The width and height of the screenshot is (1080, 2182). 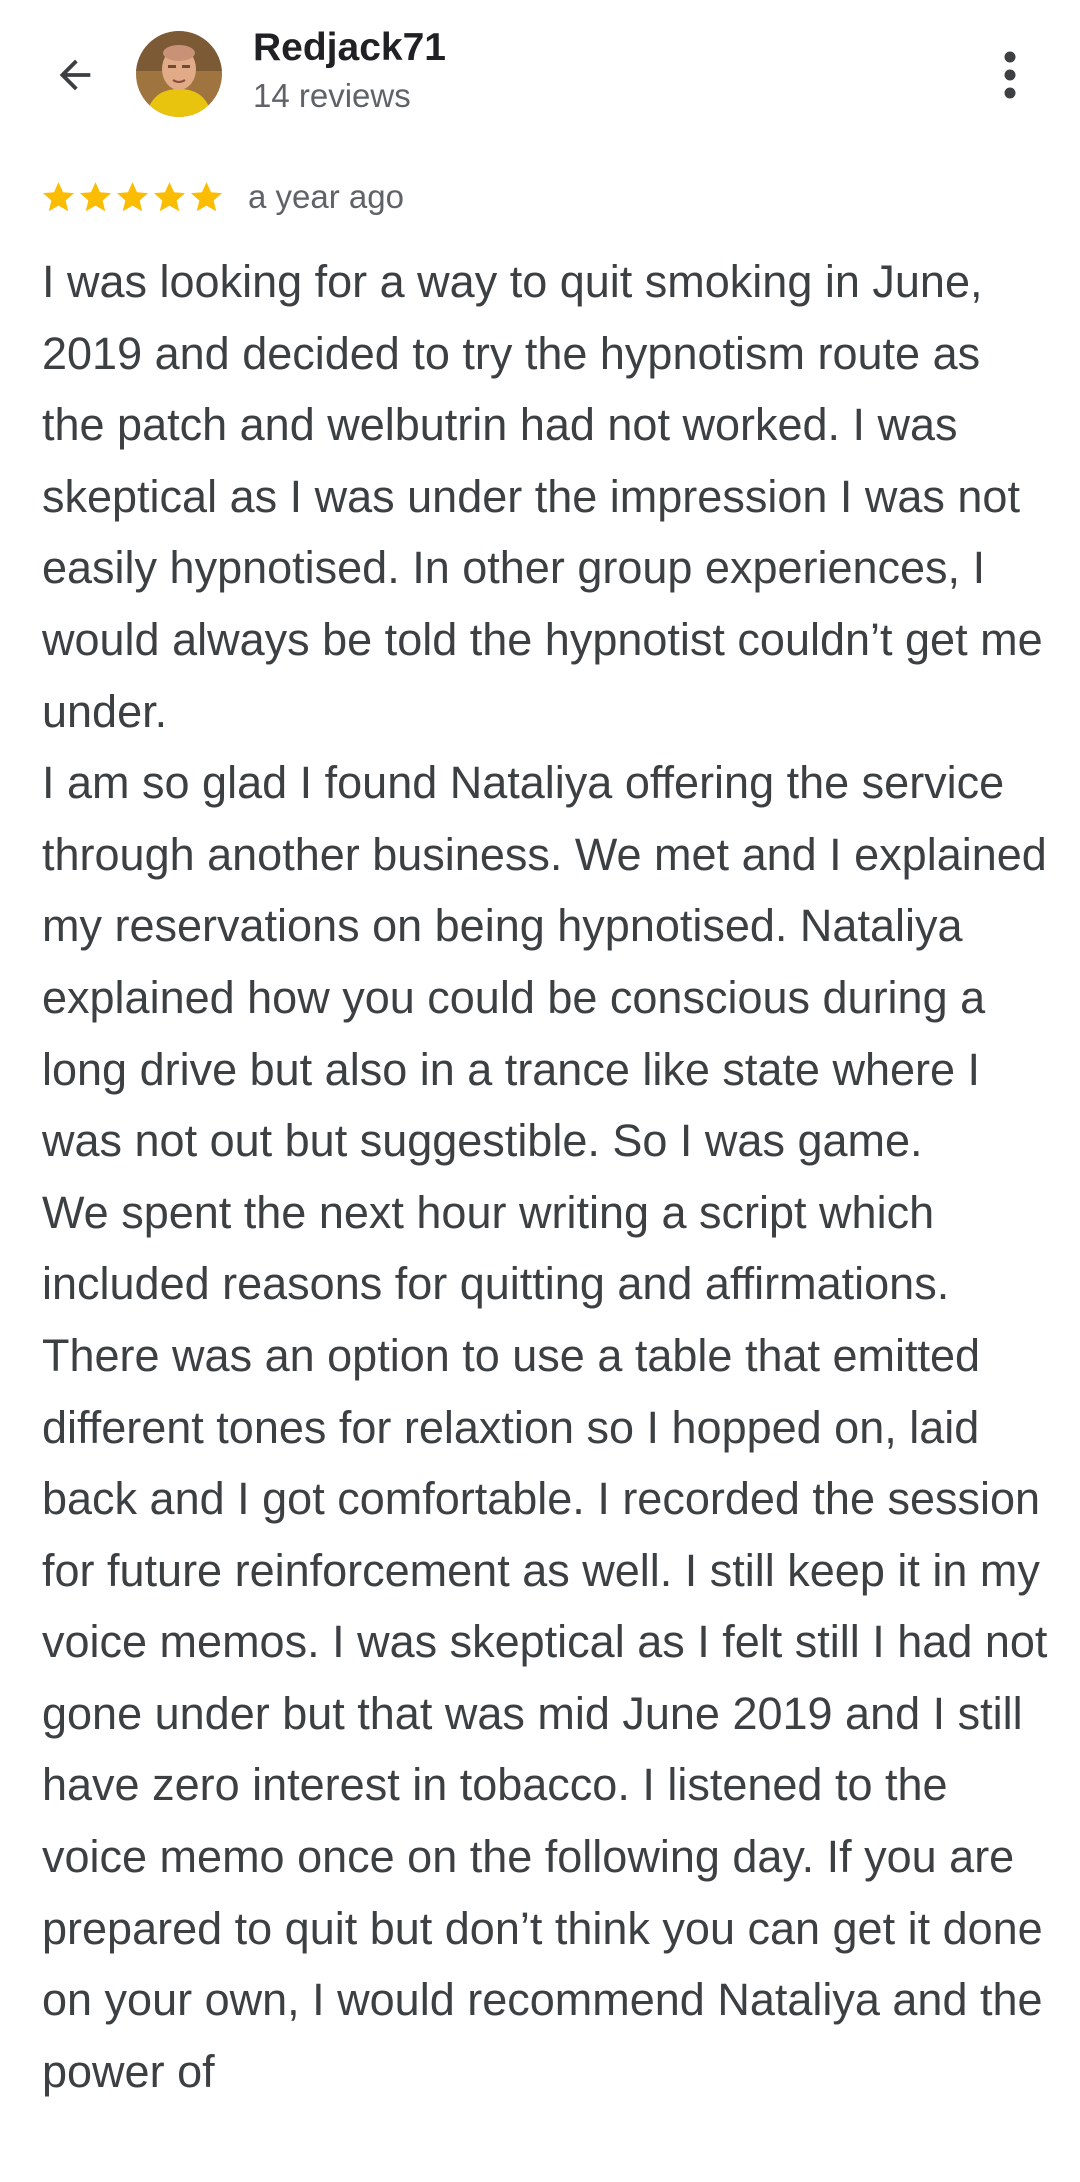 I want to click on star-rating, so click(x=132, y=197).